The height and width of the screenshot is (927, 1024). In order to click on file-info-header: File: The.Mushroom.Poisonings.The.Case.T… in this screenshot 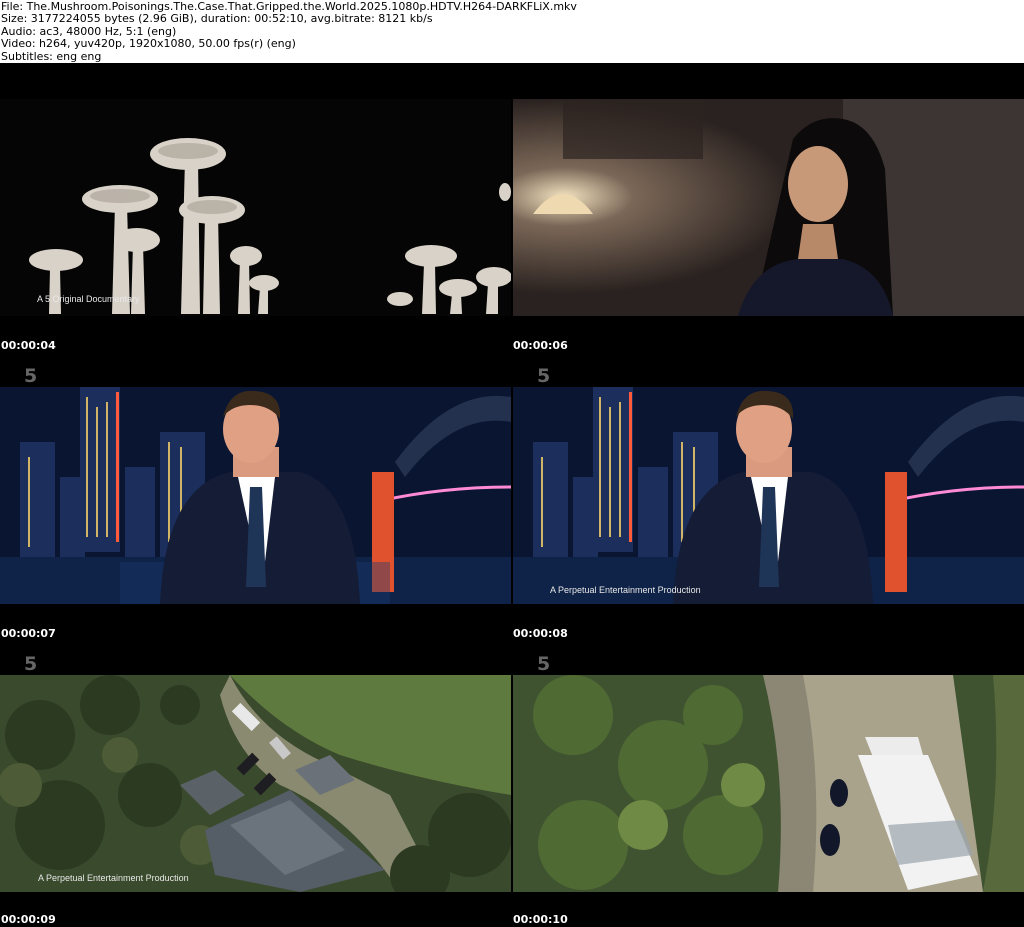, I will do `click(512, 31)`.